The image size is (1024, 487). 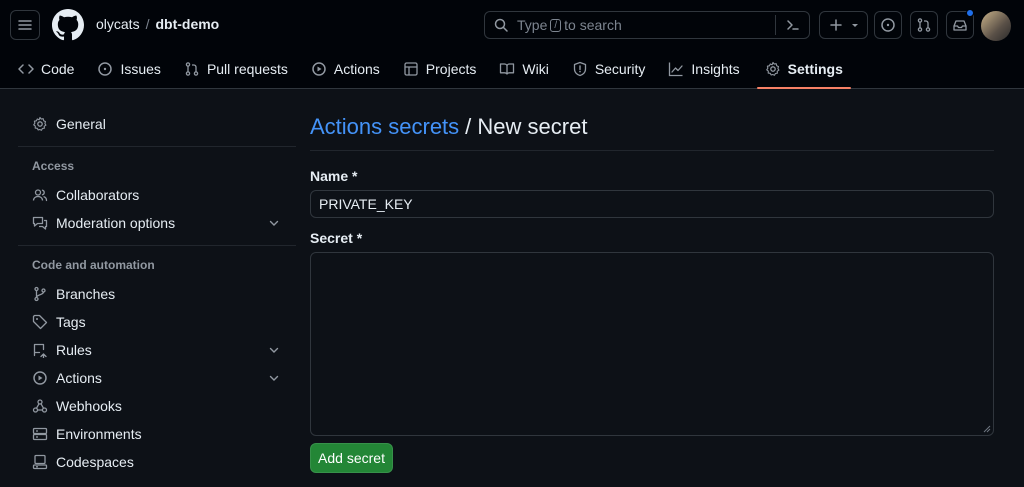 What do you see at coordinates (715, 68) in the screenshot?
I see `tab-insights-label: Insights` at bounding box center [715, 68].